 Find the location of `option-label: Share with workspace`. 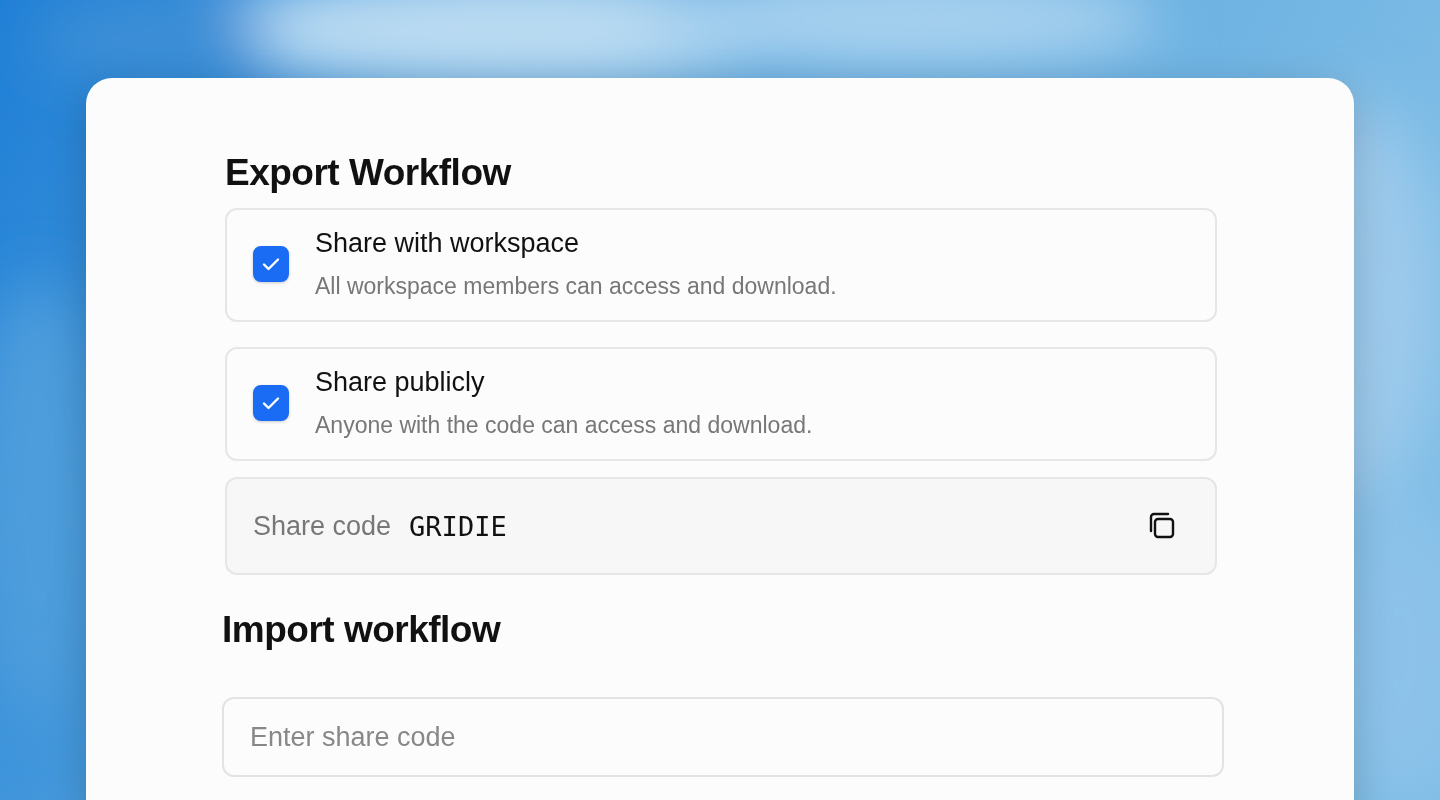

option-label: Share with workspace is located at coordinates (448, 243).